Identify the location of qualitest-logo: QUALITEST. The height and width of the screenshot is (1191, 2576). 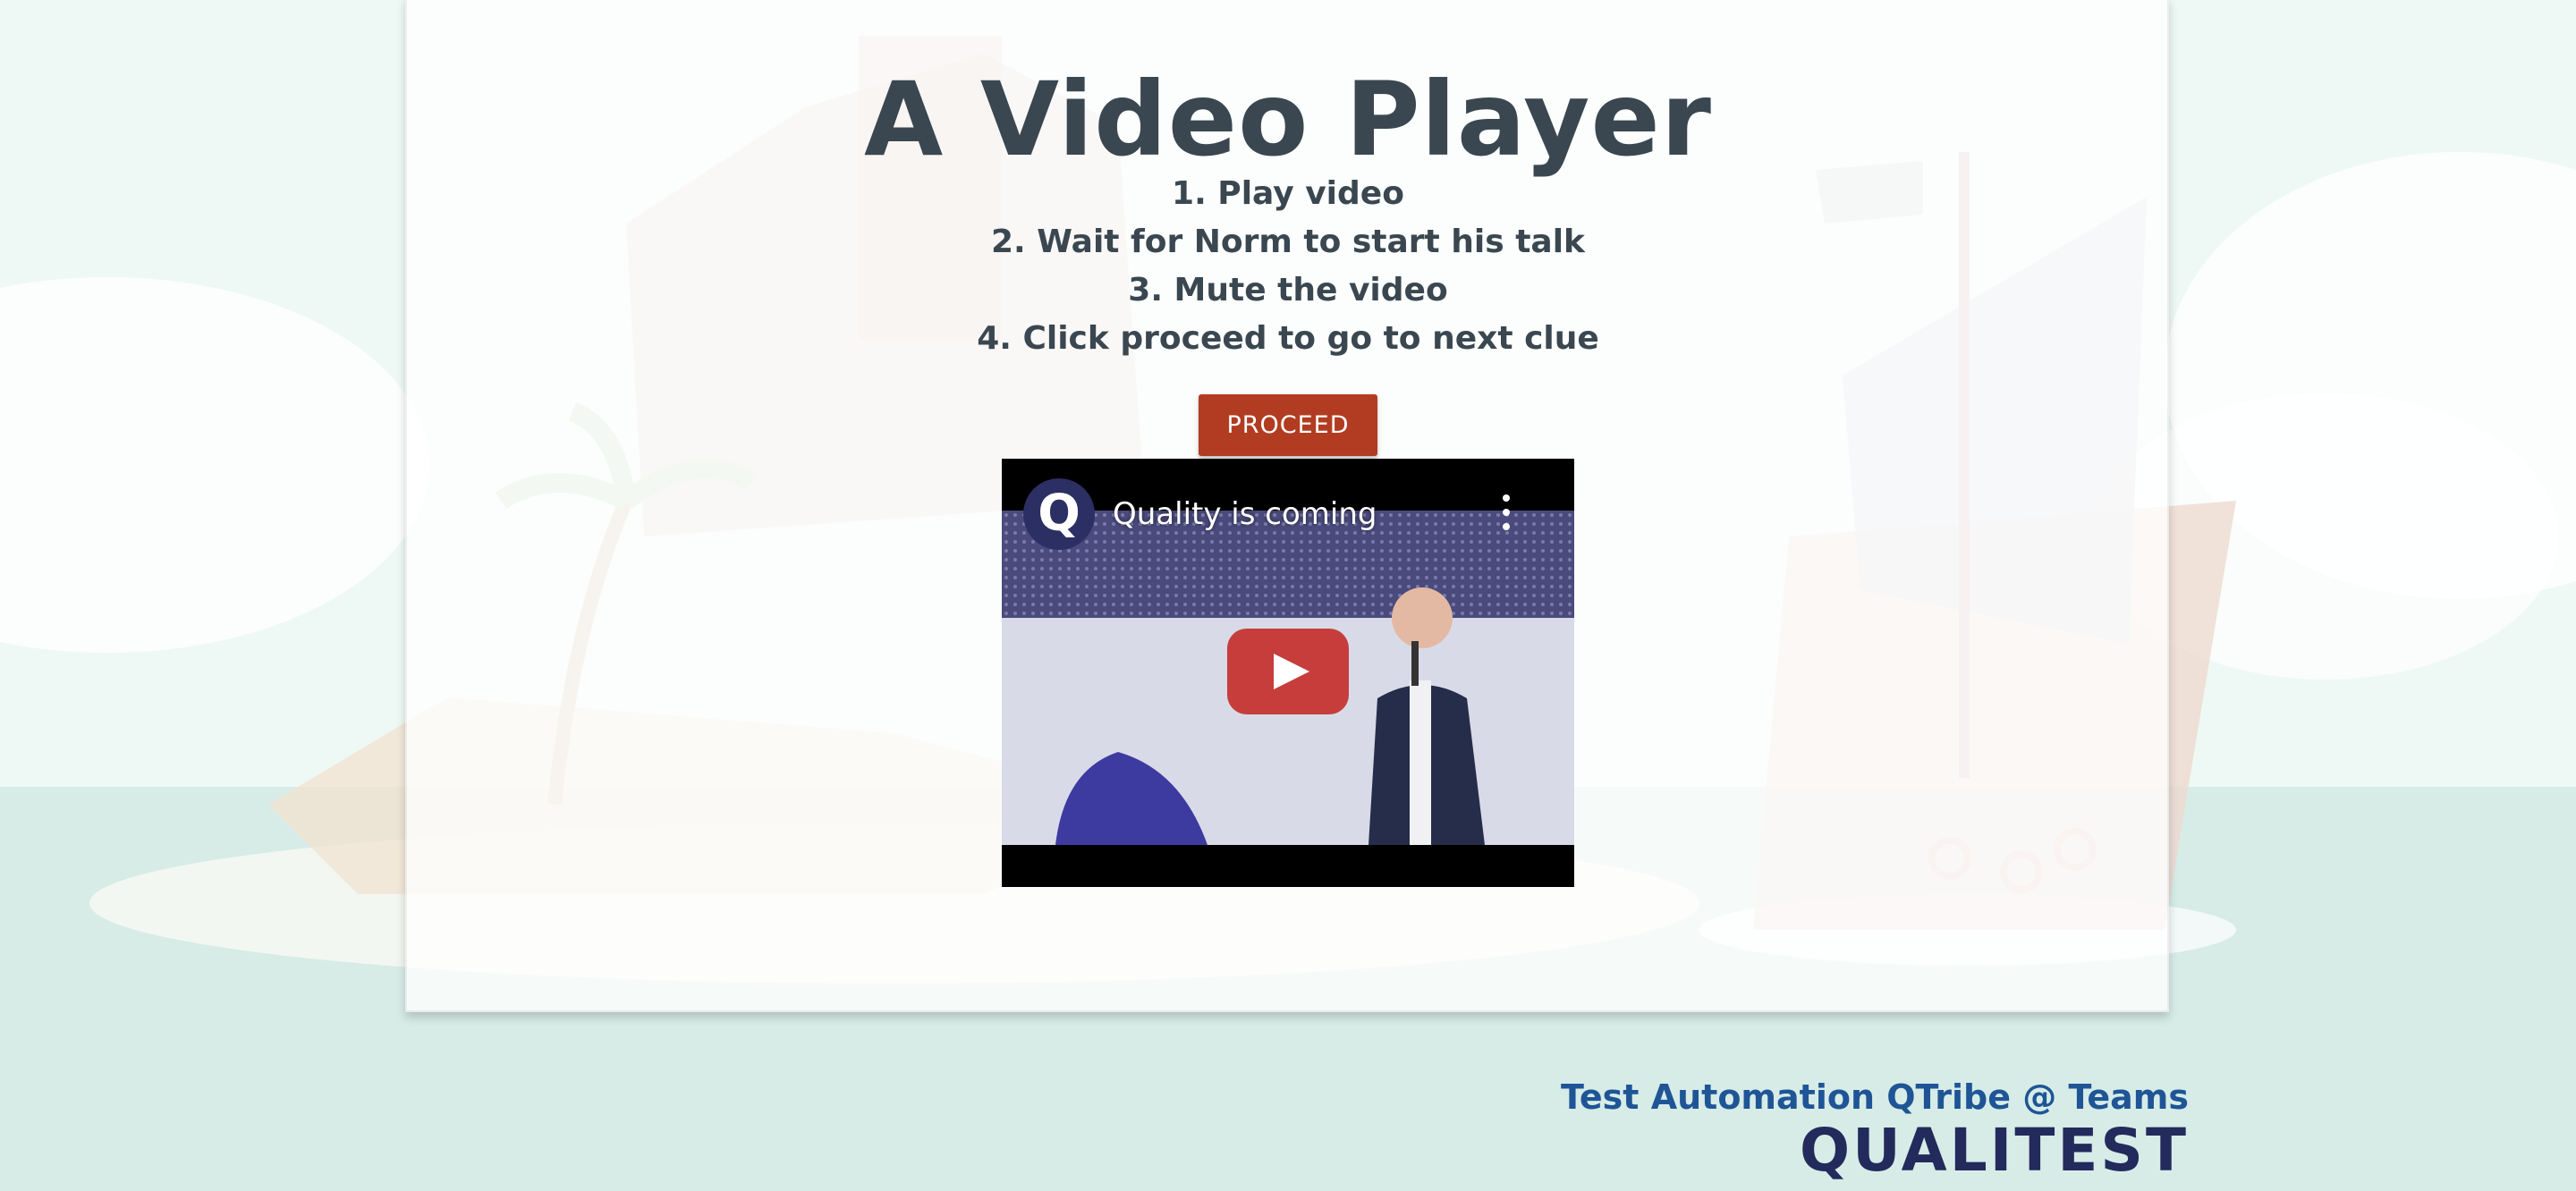
(1994, 1150).